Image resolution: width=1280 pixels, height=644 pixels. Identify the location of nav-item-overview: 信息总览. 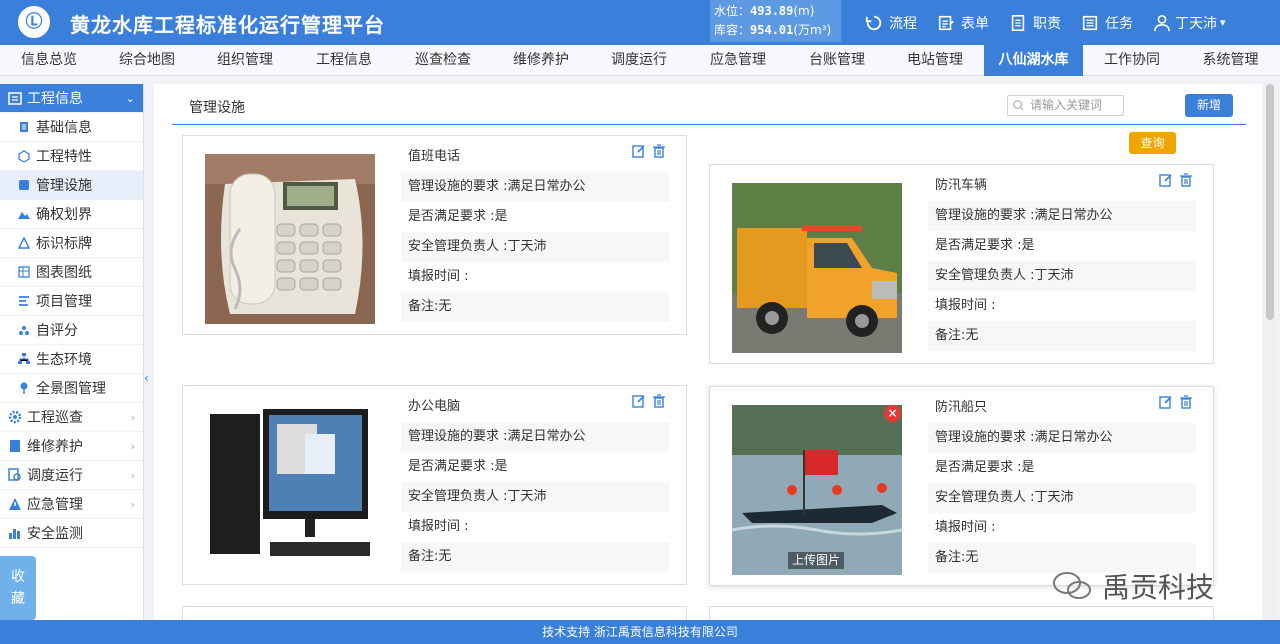
(49, 60).